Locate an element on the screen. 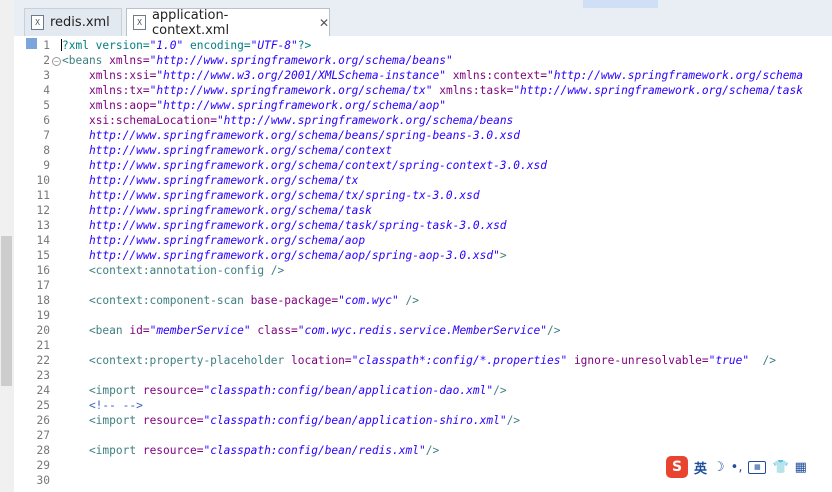 The height and width of the screenshot is (492, 832). code-token: "true" is located at coordinates (729, 360).